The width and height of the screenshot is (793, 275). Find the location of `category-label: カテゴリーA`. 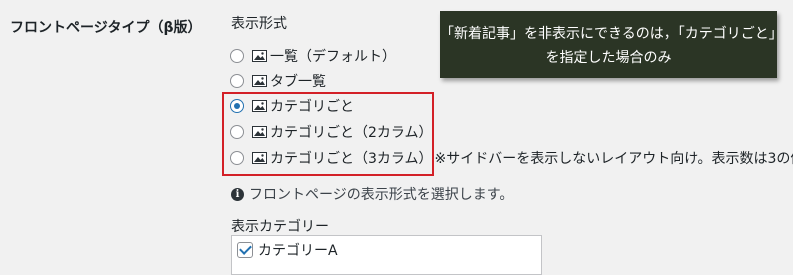

category-label: カテゴリーA is located at coordinates (298, 250).